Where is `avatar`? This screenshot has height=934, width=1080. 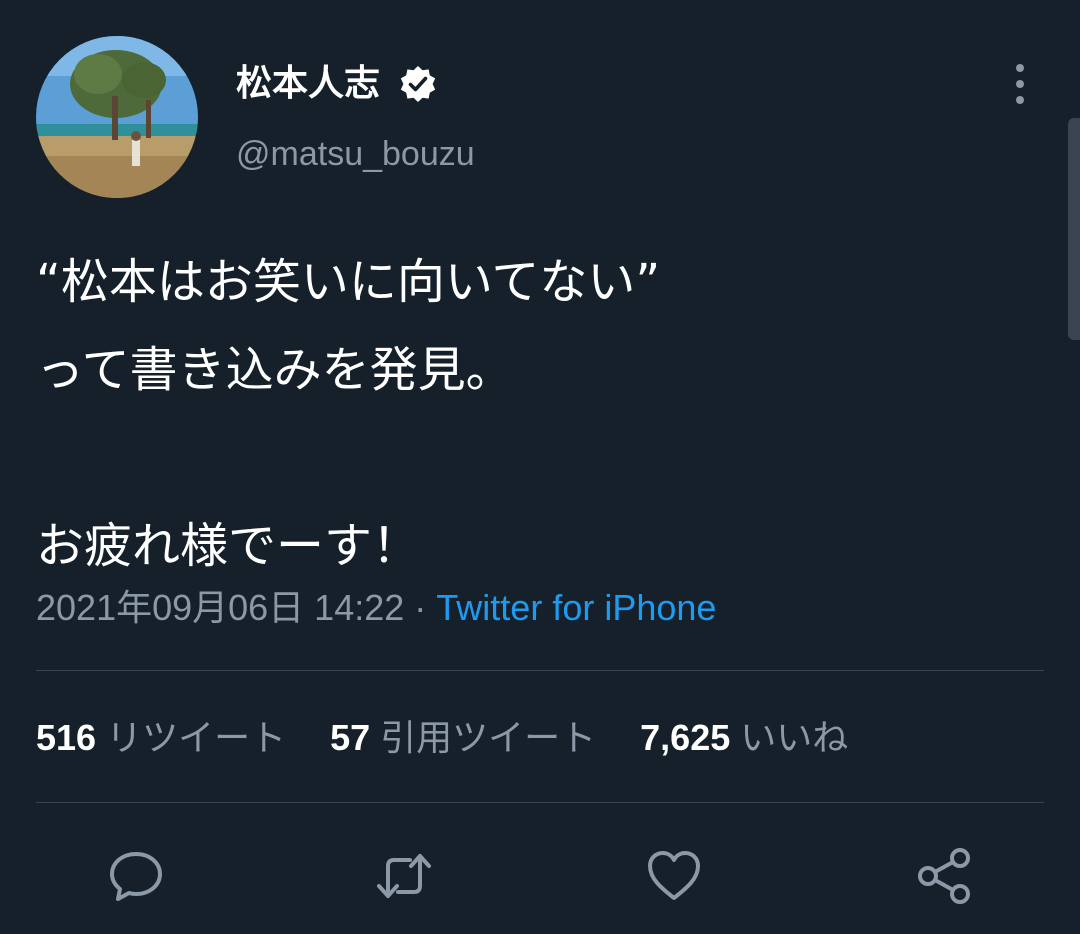 avatar is located at coordinates (117, 117).